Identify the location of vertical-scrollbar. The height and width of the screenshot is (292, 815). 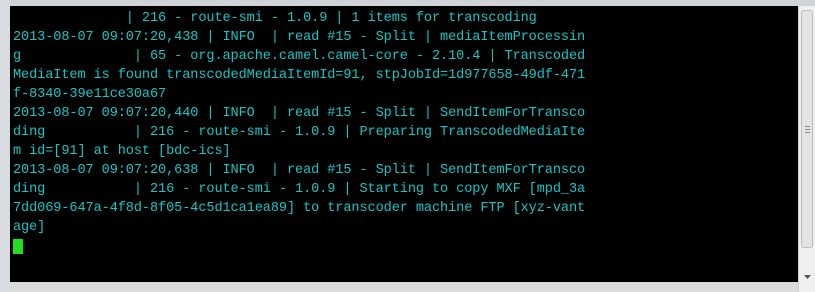
(806, 149).